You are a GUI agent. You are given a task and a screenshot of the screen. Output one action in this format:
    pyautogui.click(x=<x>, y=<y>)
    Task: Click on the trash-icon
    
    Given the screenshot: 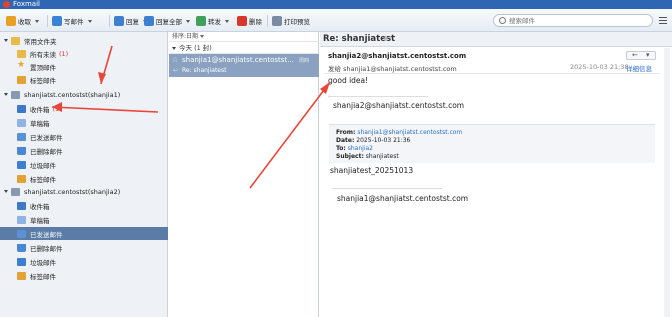 What is the action you would take?
    pyautogui.click(x=21, y=150)
    